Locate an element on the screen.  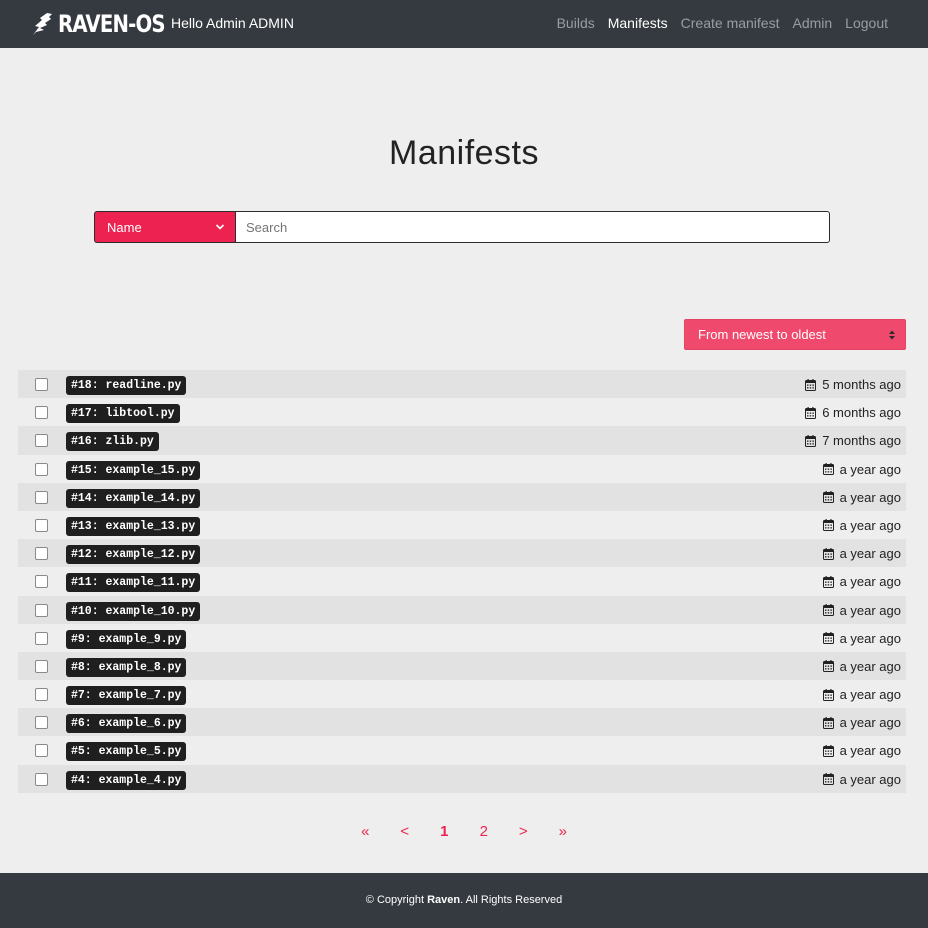
manifest-label: #13: example_13.py is located at coordinates (133, 526).